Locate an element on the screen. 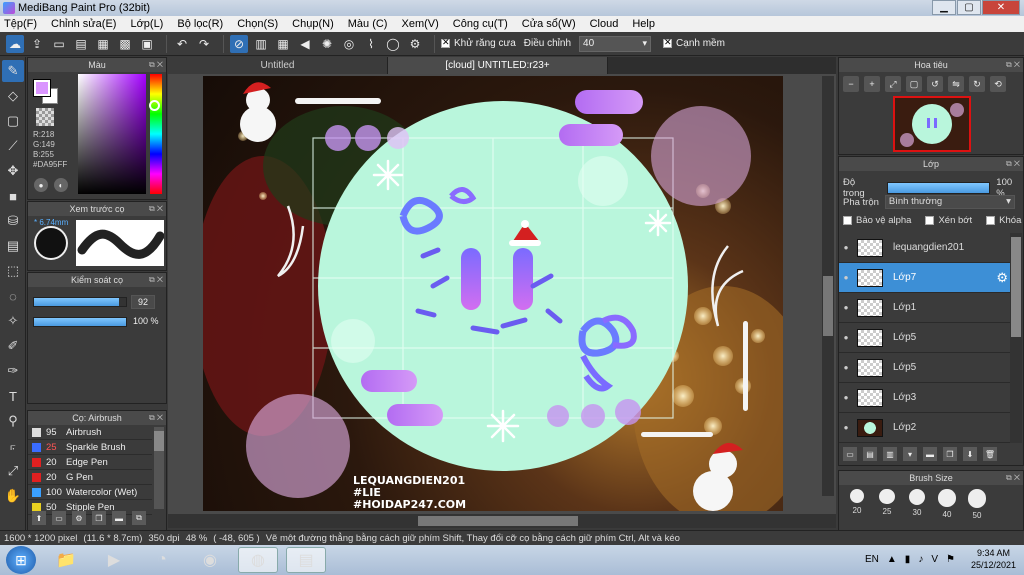 Image resolution: width=1024 pixels, height=575 pixels. brush-size-slider is located at coordinates (80, 302).